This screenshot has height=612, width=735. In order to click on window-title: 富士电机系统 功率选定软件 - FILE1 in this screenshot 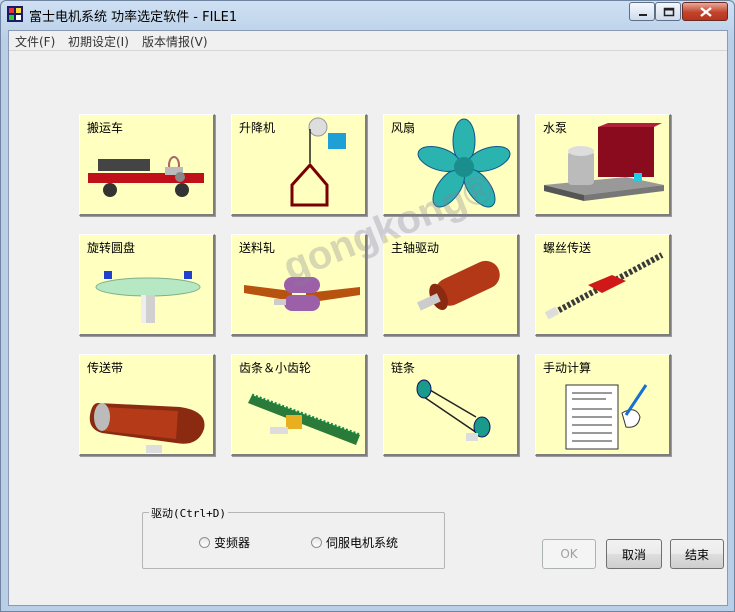, I will do `click(133, 17)`.